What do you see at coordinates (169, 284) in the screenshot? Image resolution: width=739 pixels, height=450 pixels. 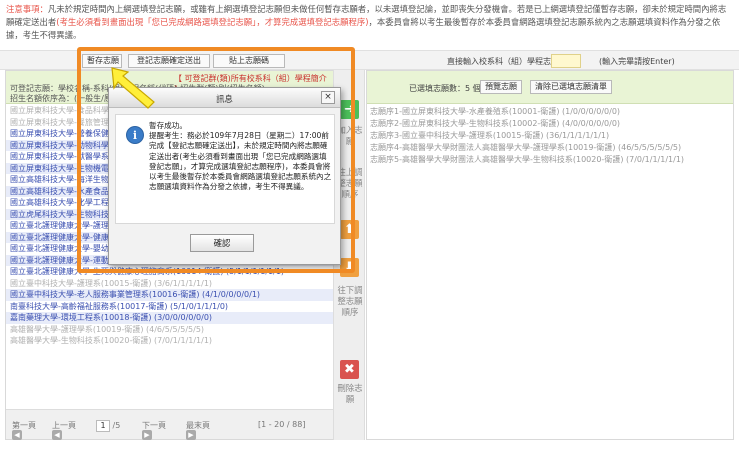 I see `available-choice-item: 國立臺中科技大學-護理系(10015-衛護) (3/6/1/1/1/1/1)` at bounding box center [169, 284].